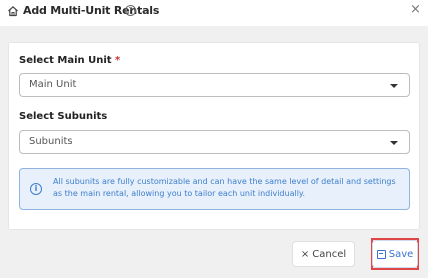  Describe the element at coordinates (63, 116) in the screenshot. I see `subunits-label: Select Subunits` at that location.